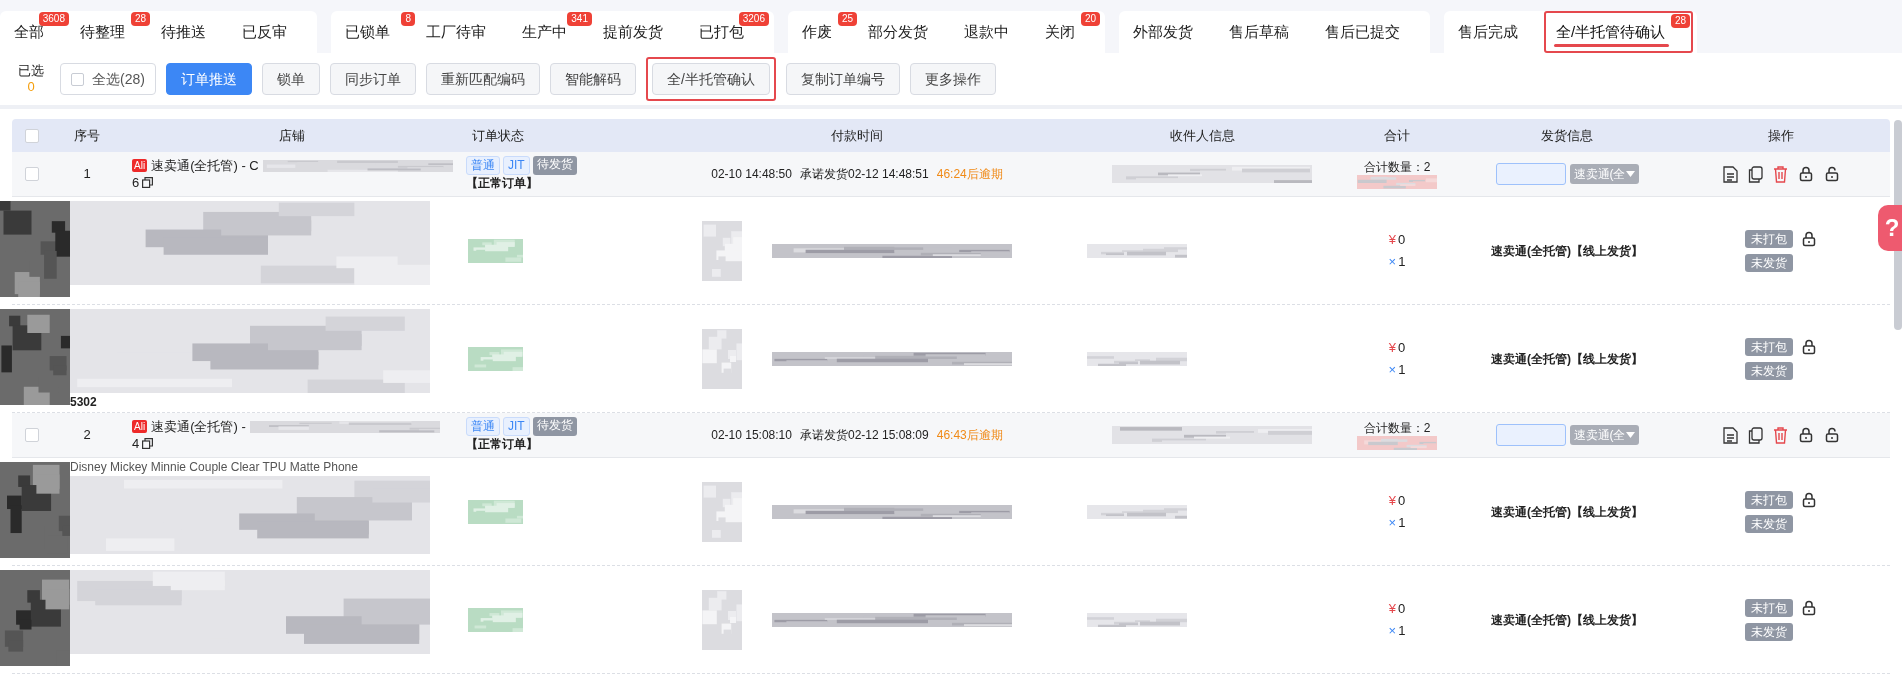  What do you see at coordinates (857, 135) in the screenshot?
I see `column-header: 付款时间` at bounding box center [857, 135].